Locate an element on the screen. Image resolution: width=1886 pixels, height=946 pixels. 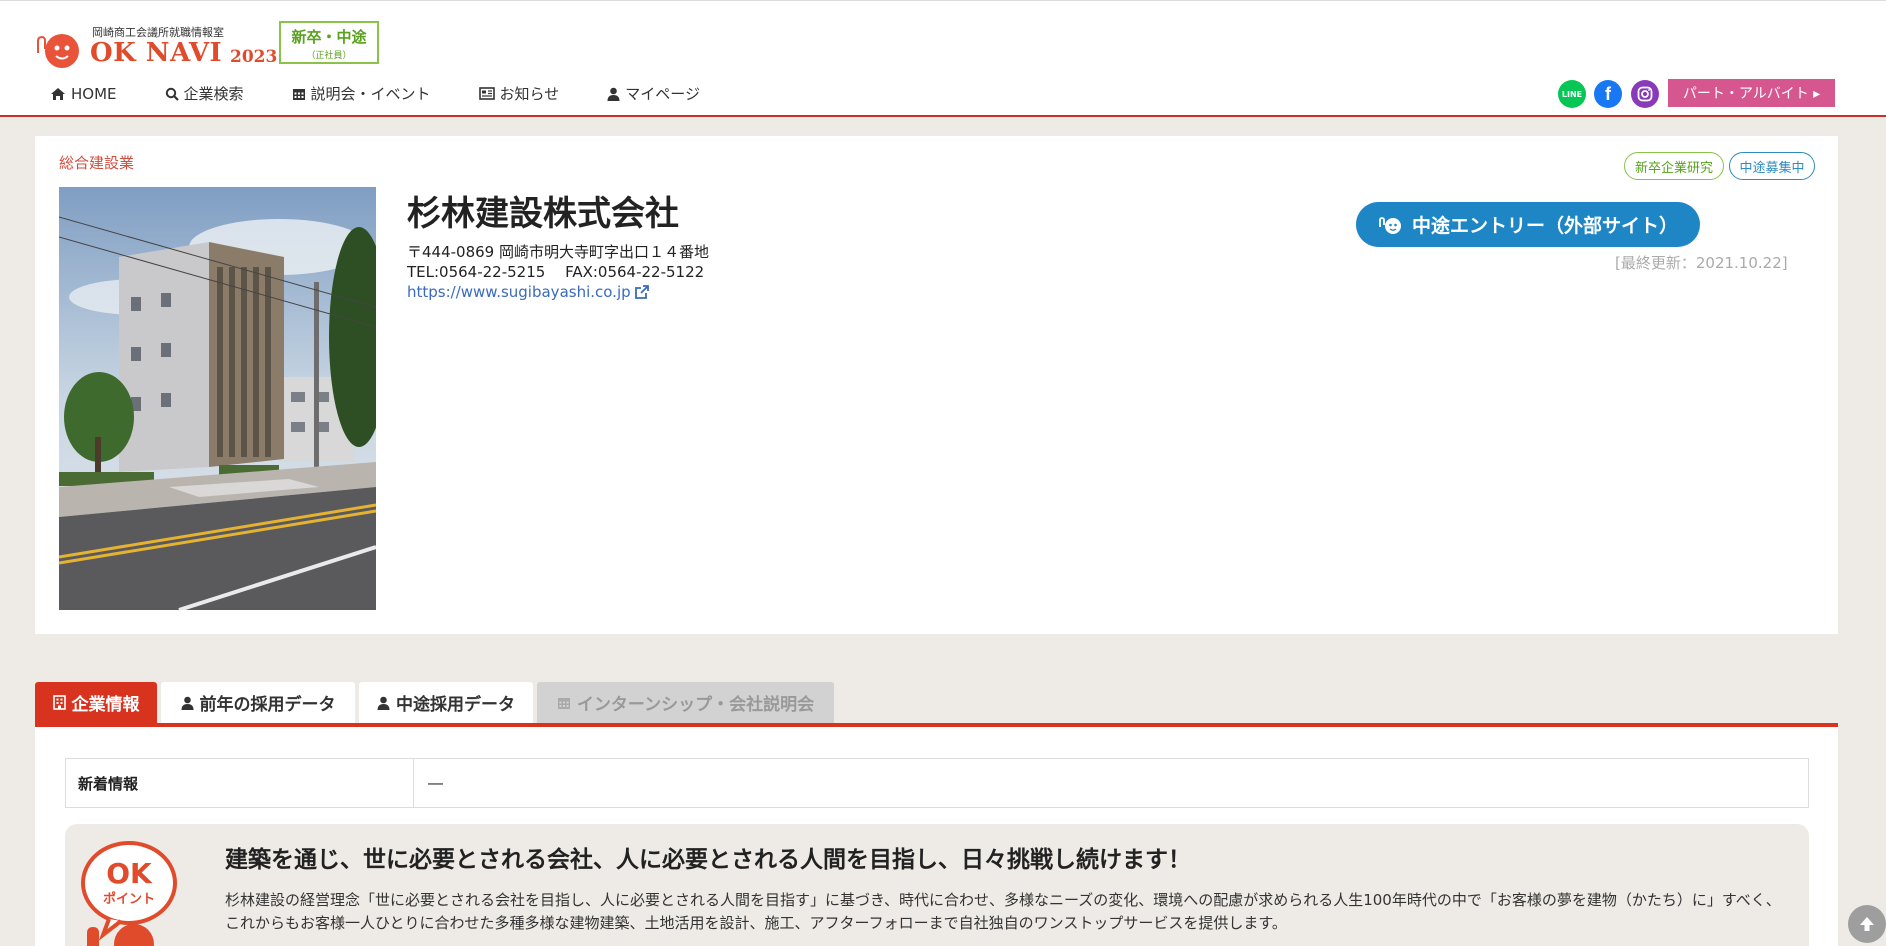
ok-point-mascot-icon: OK ポイント is located at coordinates (129, 893).